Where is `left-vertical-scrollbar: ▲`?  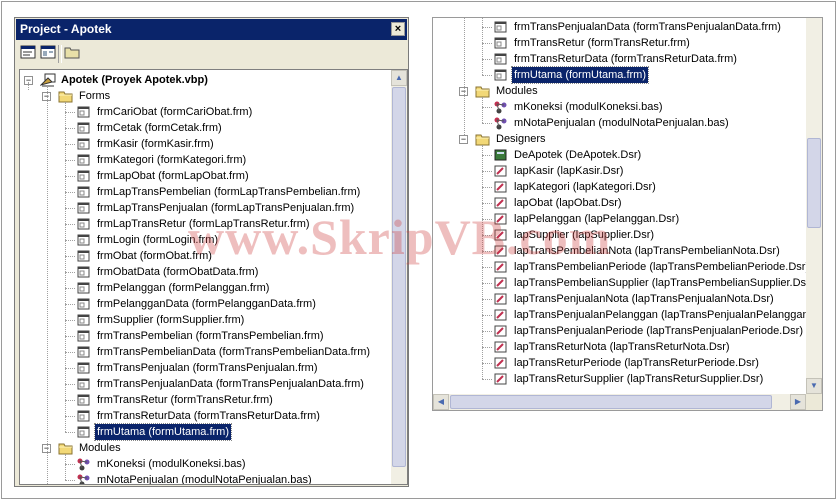 left-vertical-scrollbar: ▲ is located at coordinates (399, 277).